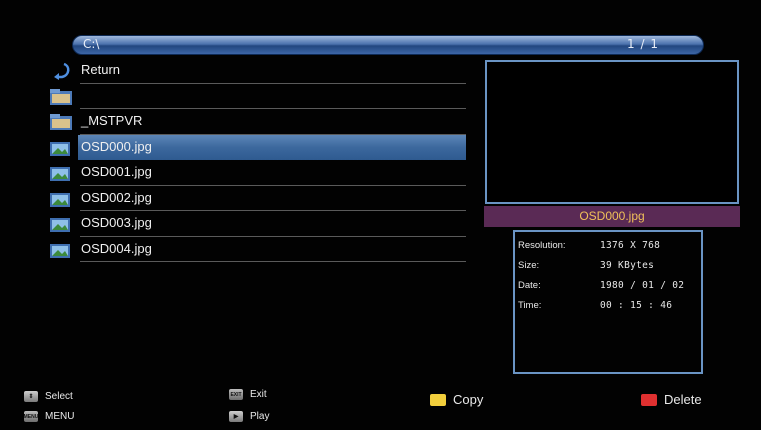  Describe the element at coordinates (112, 120) in the screenshot. I see `file-label: _MSTPVR` at that location.